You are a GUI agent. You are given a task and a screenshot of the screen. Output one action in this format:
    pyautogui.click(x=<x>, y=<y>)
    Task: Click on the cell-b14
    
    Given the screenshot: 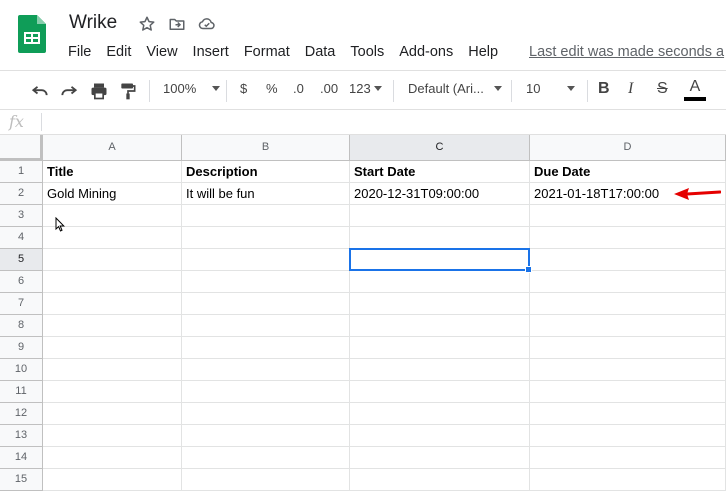 What is the action you would take?
    pyautogui.click(x=266, y=458)
    